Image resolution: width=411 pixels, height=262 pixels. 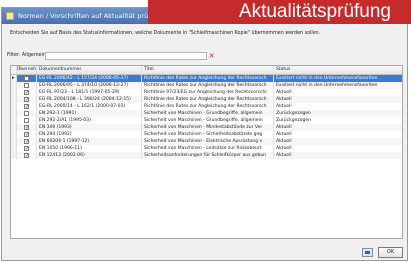 What do you see at coordinates (89, 70) in the screenshot?
I see `column-header-dokumentnummer: Dokumentnummer` at bounding box center [89, 70].